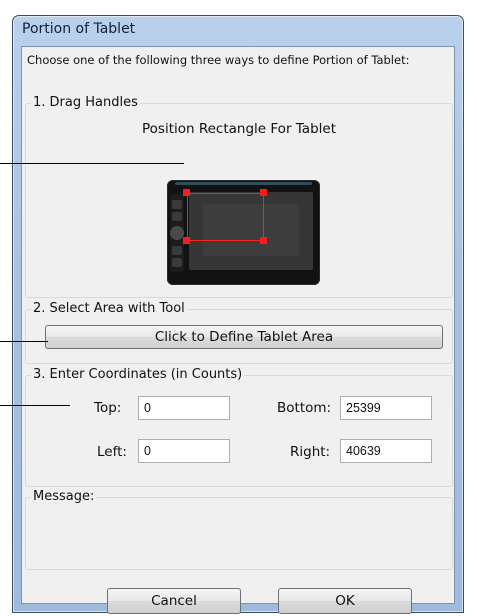 The height and width of the screenshot is (616, 477). Describe the element at coordinates (109, 309) in the screenshot. I see `select-area-legend: 2. Select Area with Tool` at that location.